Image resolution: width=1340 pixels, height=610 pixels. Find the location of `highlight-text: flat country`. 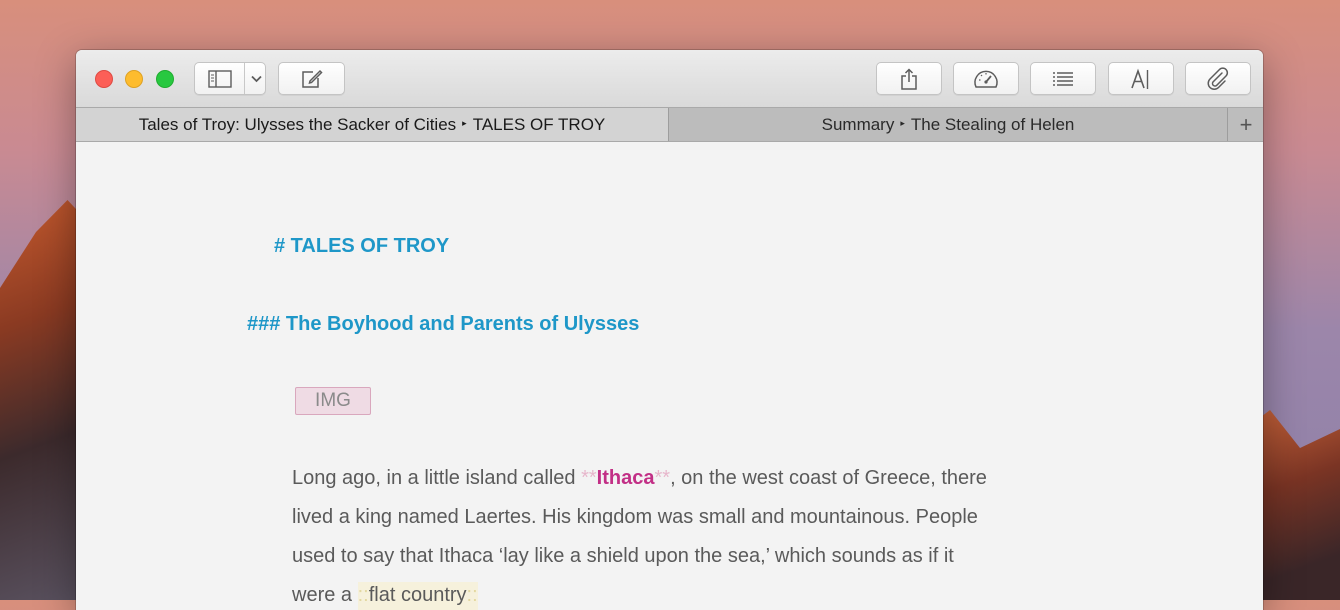

highlight-text: flat country is located at coordinates (417, 595).